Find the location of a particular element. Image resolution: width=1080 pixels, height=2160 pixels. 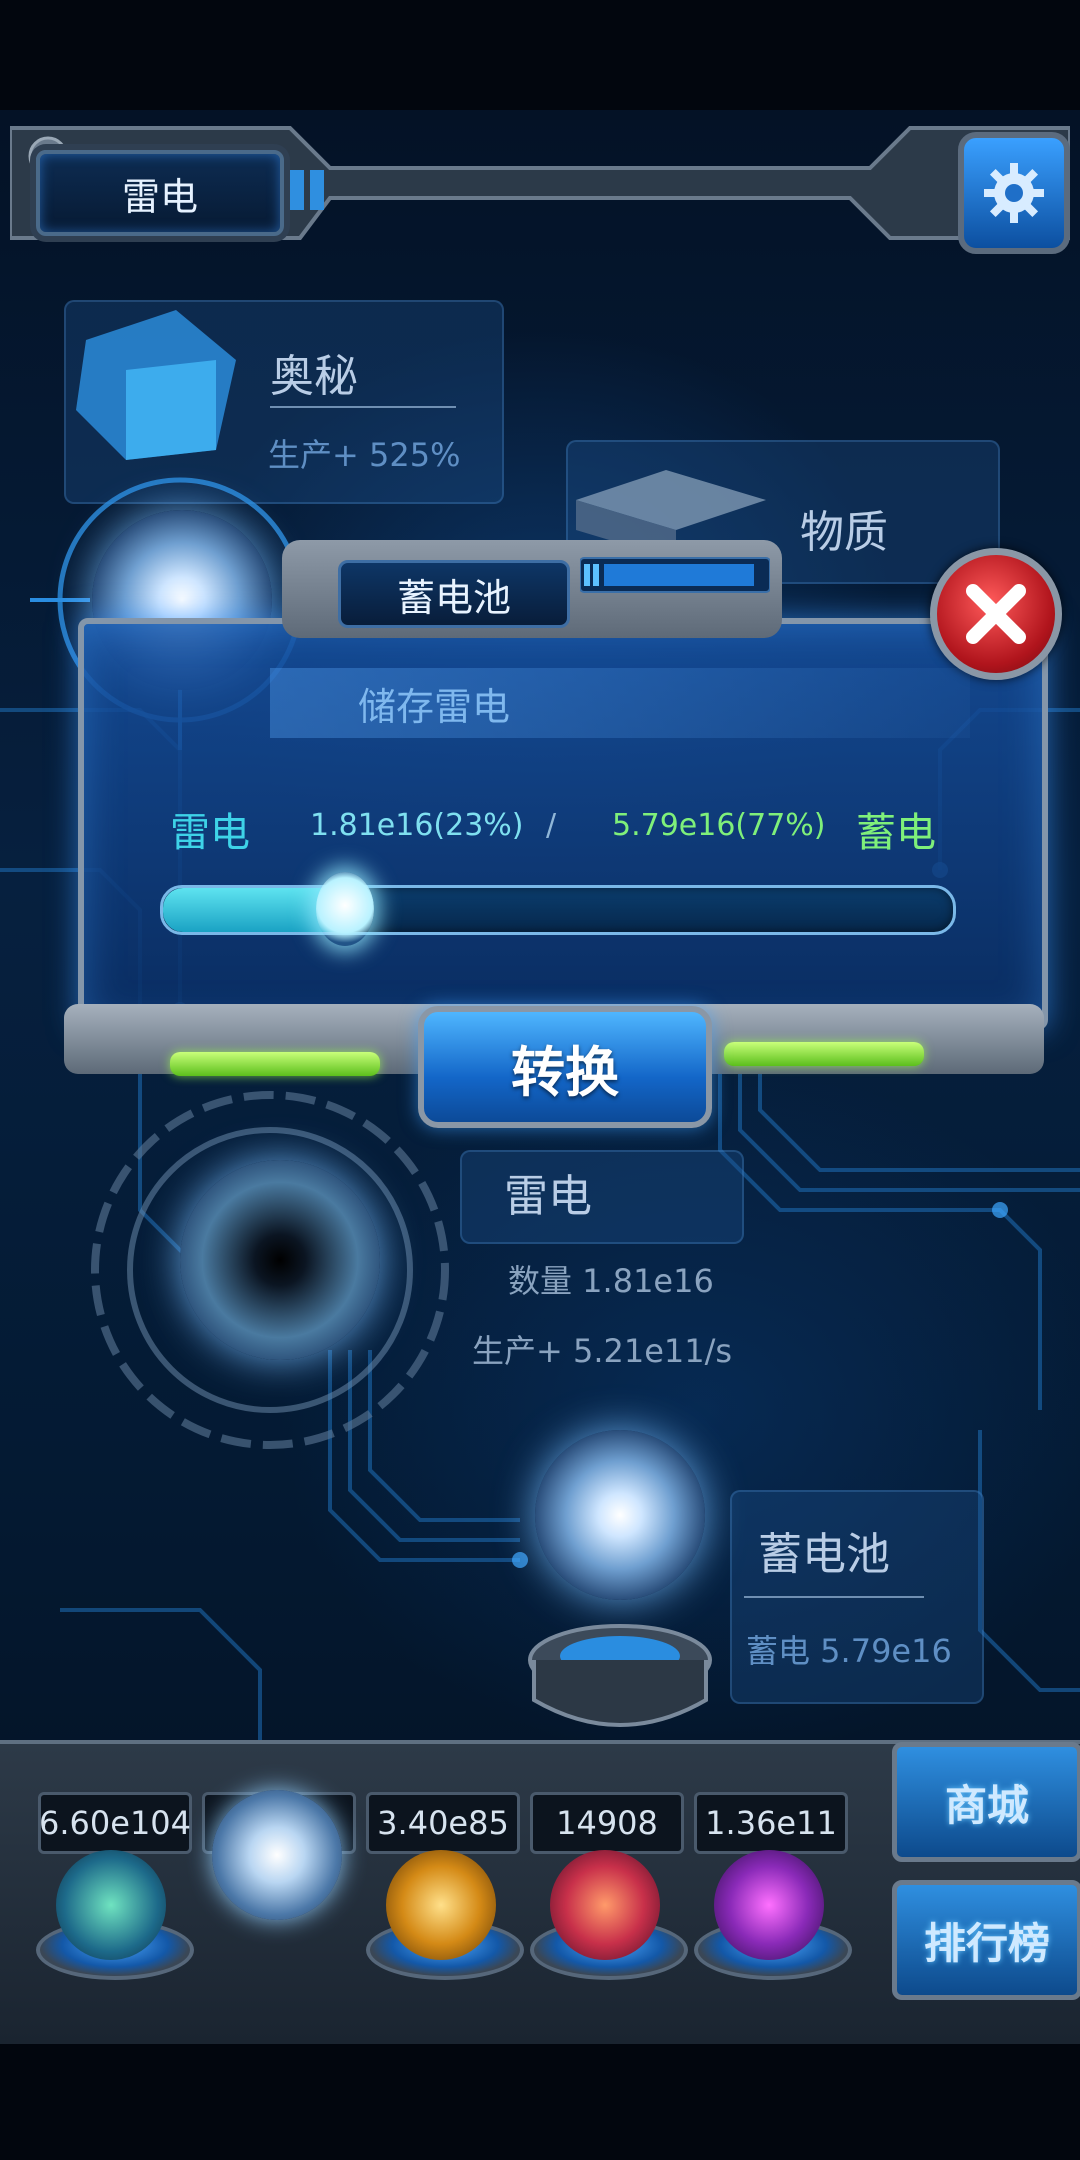

close-icon is located at coordinates (996, 614).